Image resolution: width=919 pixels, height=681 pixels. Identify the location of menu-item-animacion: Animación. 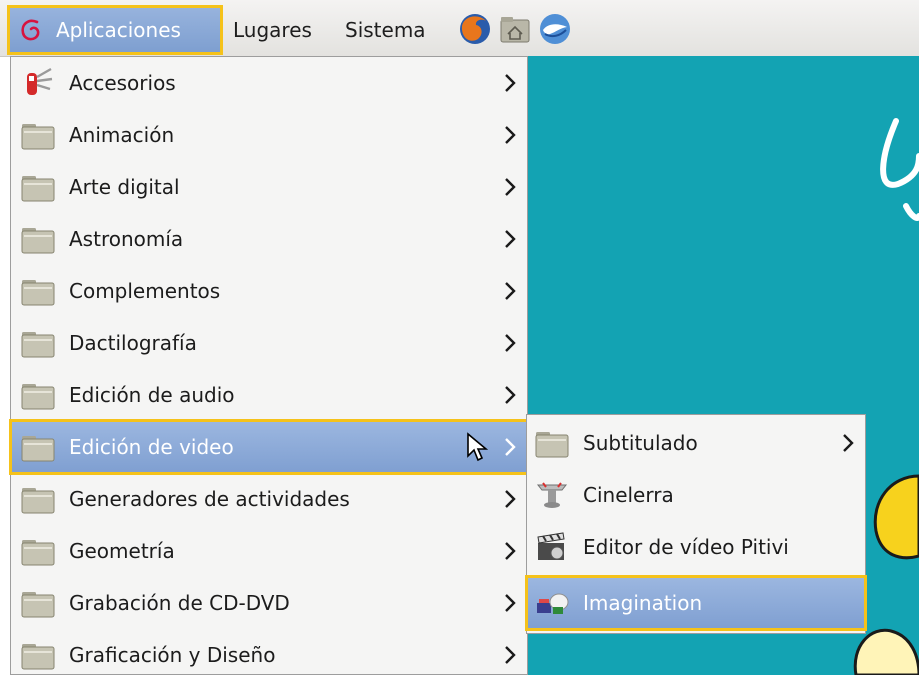
(269, 135).